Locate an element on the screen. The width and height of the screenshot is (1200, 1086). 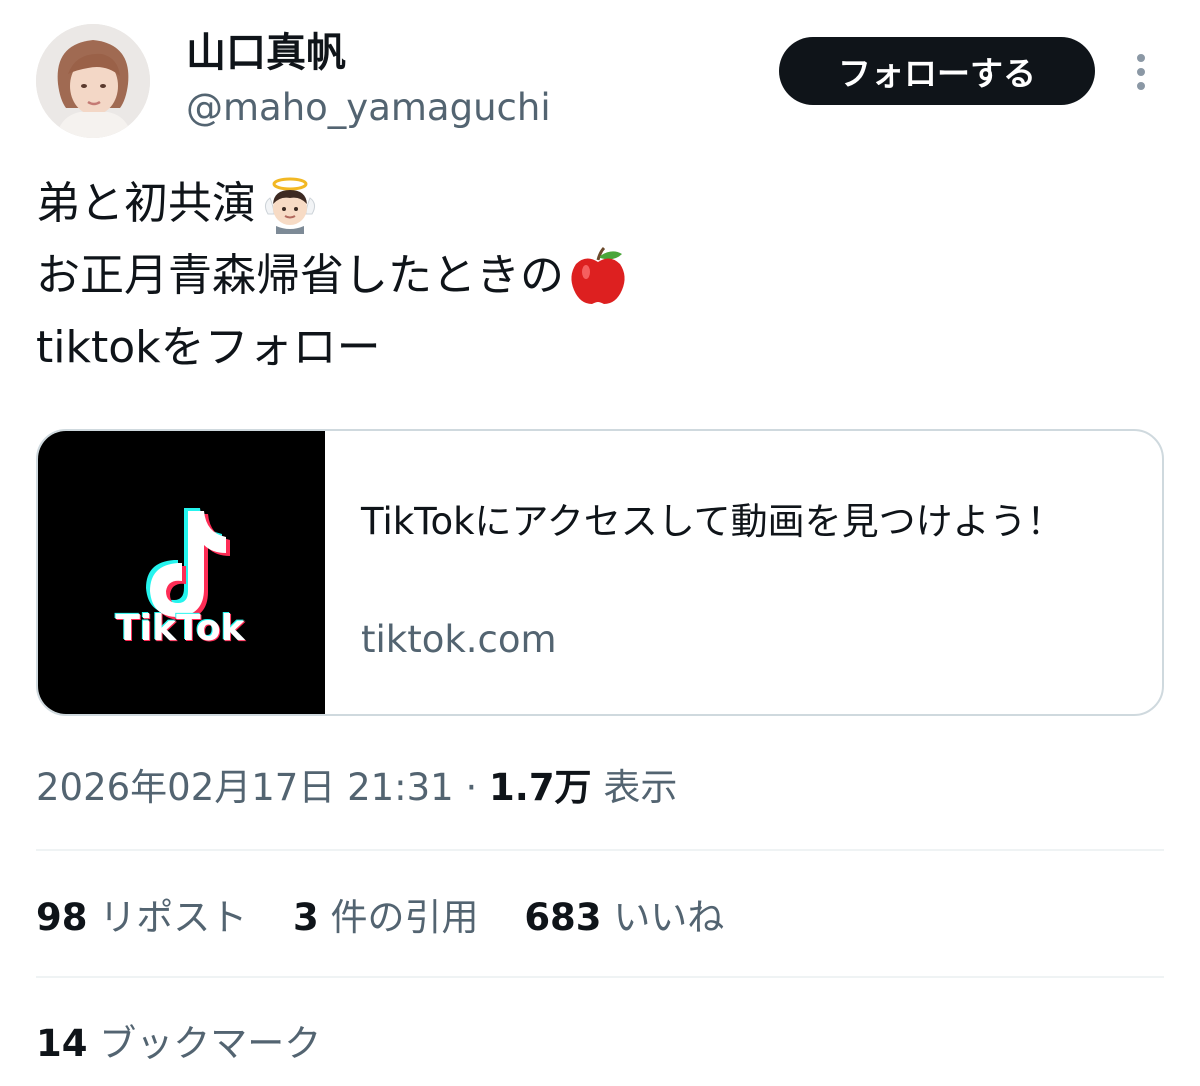
likes-label: いいね is located at coordinates (669, 917).